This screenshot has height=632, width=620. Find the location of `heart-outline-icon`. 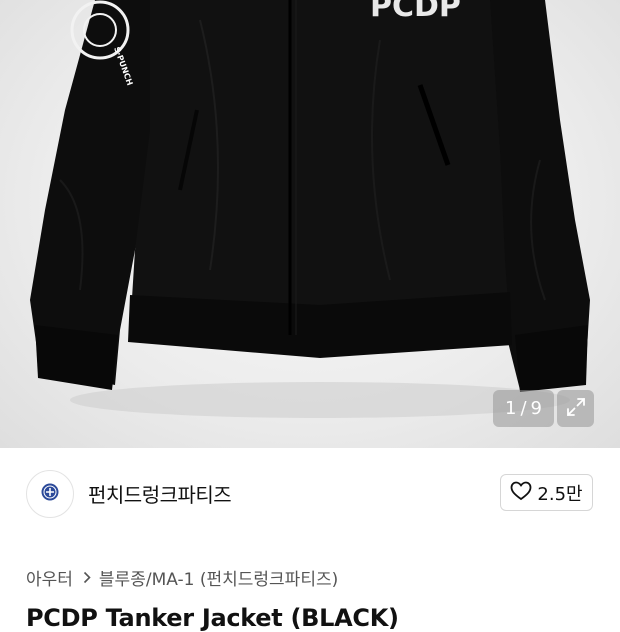

heart-outline-icon is located at coordinates (521, 493).